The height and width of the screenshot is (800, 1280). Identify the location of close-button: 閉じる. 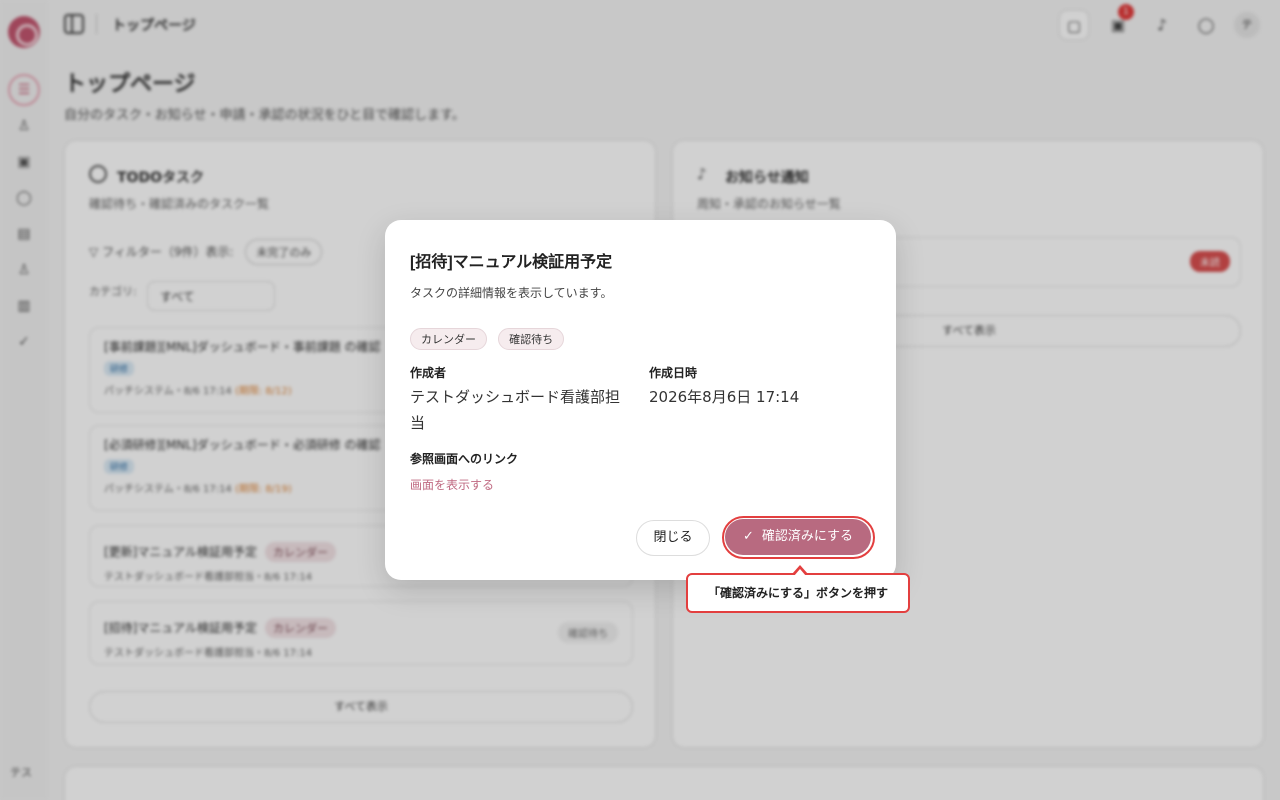
(673, 538).